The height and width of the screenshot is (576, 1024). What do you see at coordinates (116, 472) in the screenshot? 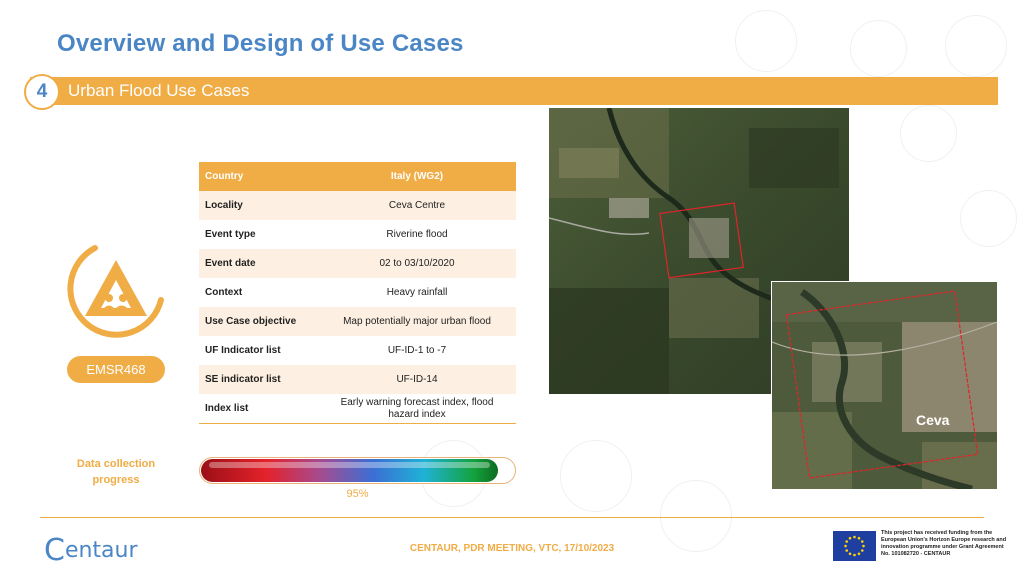
I see `progress-label: Data collection progress` at bounding box center [116, 472].